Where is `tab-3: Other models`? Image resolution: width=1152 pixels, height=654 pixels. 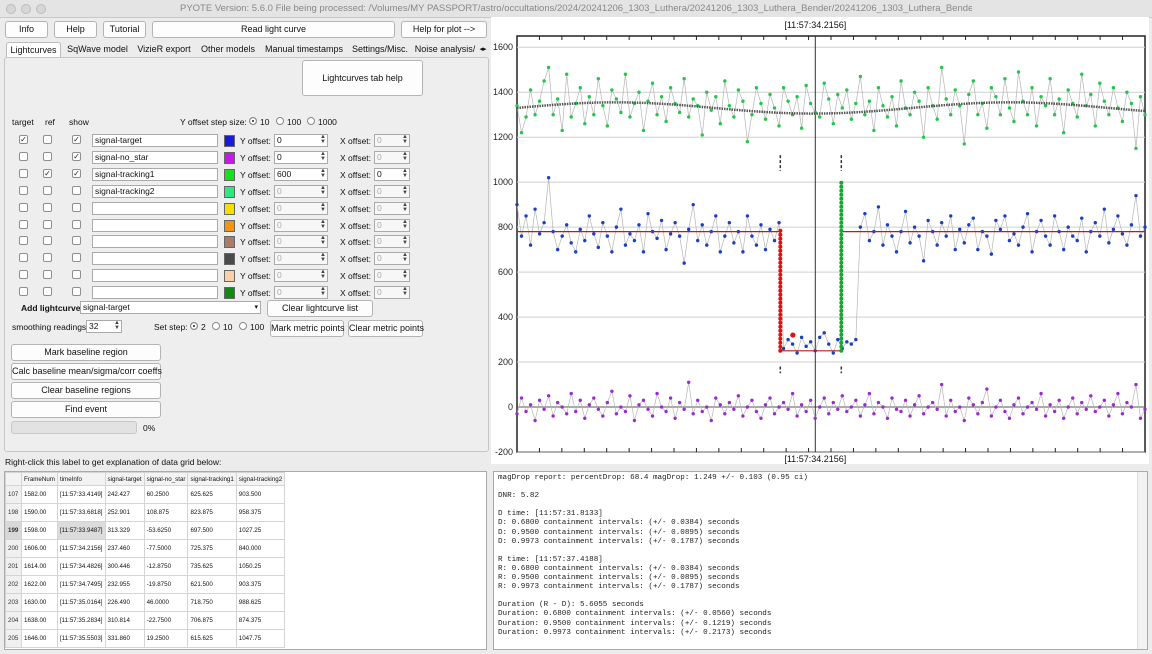 tab-3: Other models is located at coordinates (228, 49).